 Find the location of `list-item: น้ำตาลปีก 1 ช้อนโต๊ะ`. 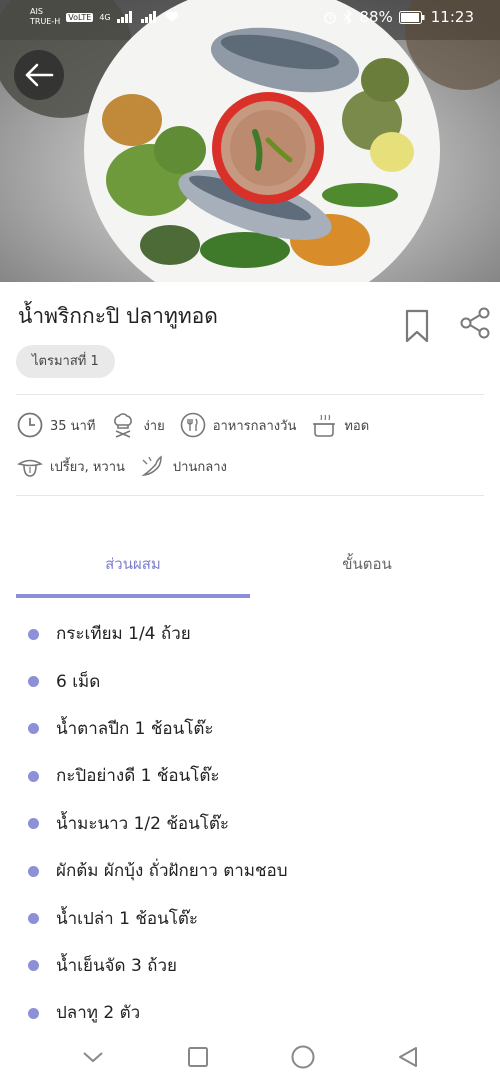

list-item: น้ำตาลปีก 1 ช้อนโต๊ะ is located at coordinates (250, 728).